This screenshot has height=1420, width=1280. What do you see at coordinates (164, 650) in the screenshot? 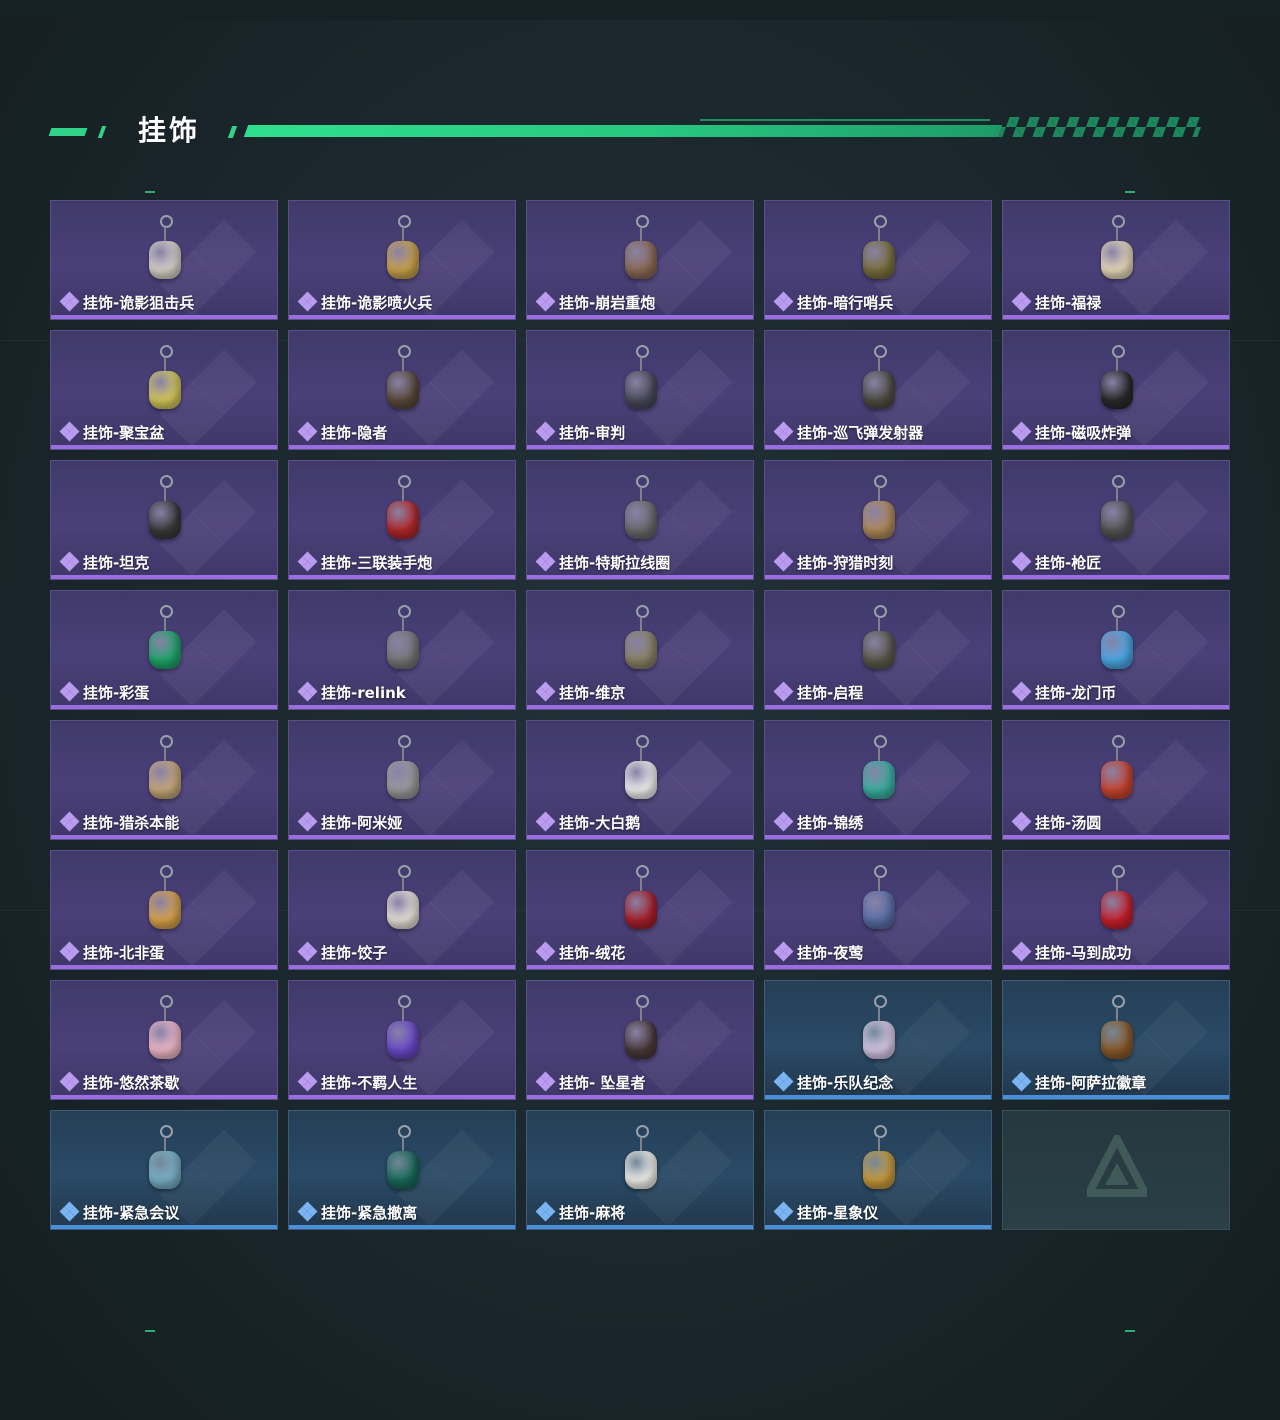
I see `charm-card: 挂饰-彩蛋` at bounding box center [164, 650].